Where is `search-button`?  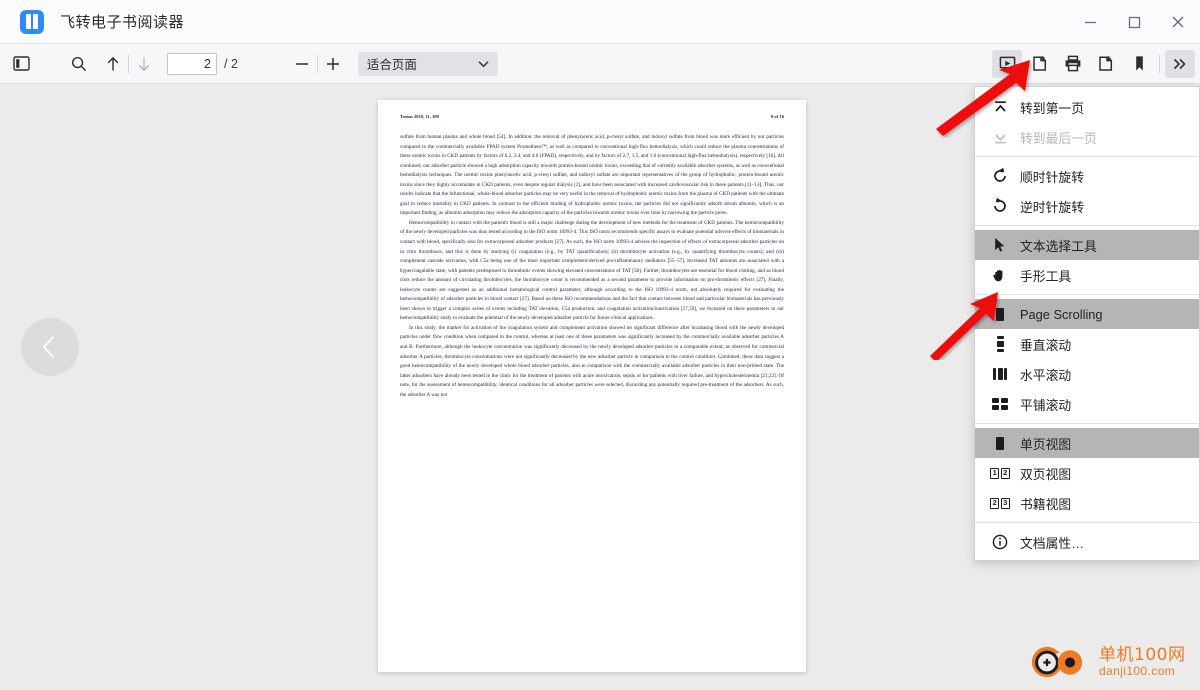 search-button is located at coordinates (79, 64).